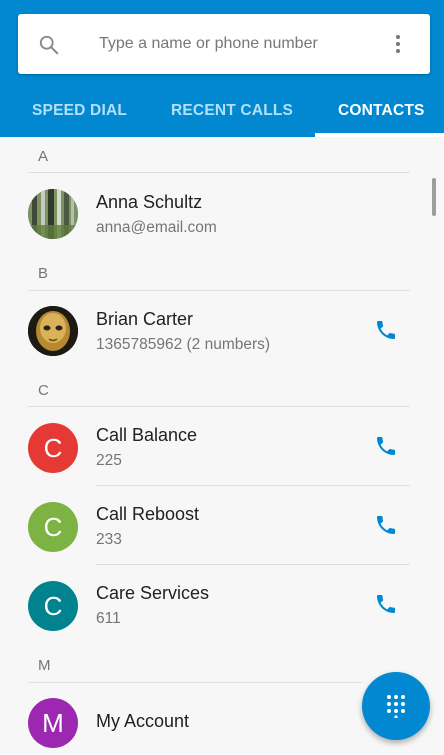  I want to click on dialpad-icon, so click(396, 706).